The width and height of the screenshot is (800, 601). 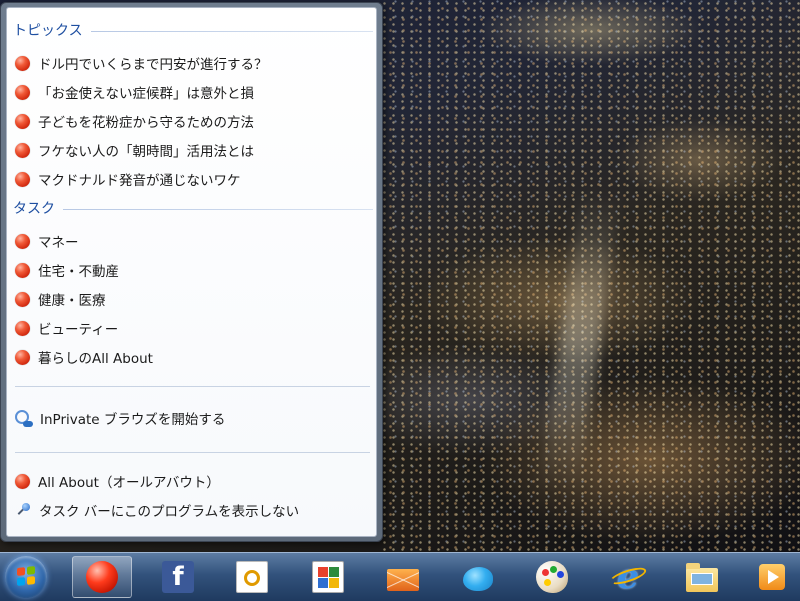 I want to click on twitter-bird-icon, so click(x=478, y=579).